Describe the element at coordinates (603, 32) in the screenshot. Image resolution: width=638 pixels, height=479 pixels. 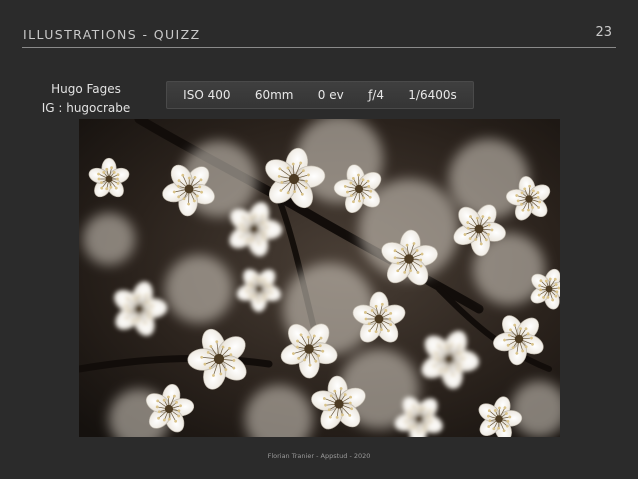
I see `page-number: 23` at that location.